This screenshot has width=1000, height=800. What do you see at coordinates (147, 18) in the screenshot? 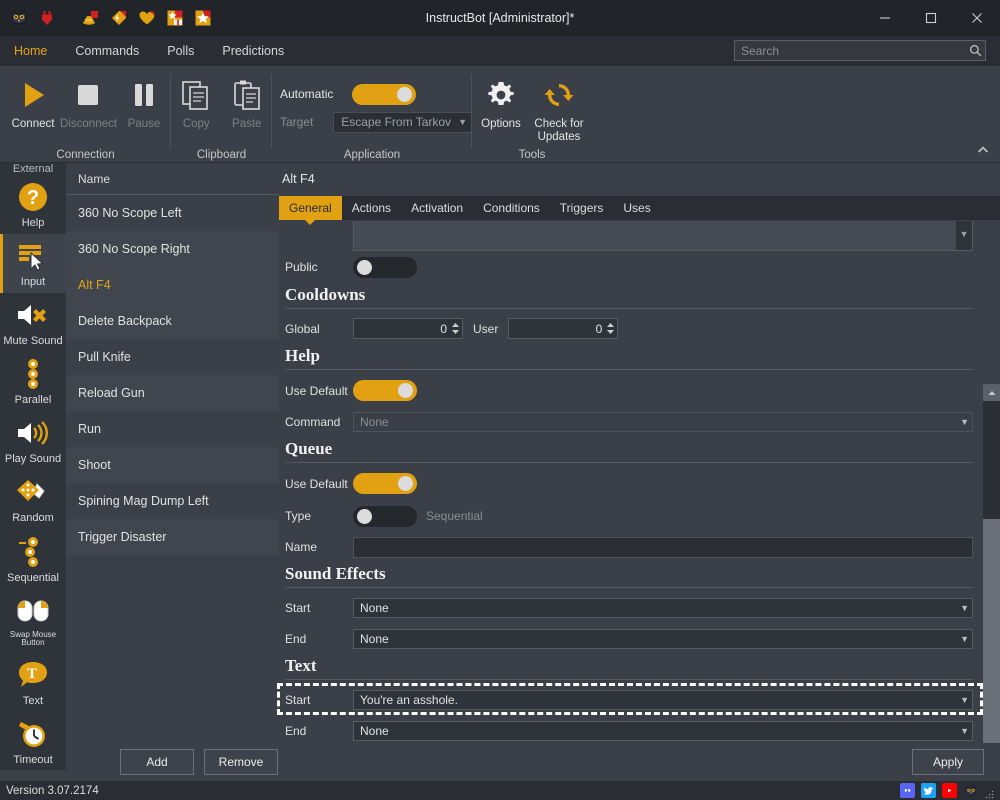
I see `heart-icon` at bounding box center [147, 18].